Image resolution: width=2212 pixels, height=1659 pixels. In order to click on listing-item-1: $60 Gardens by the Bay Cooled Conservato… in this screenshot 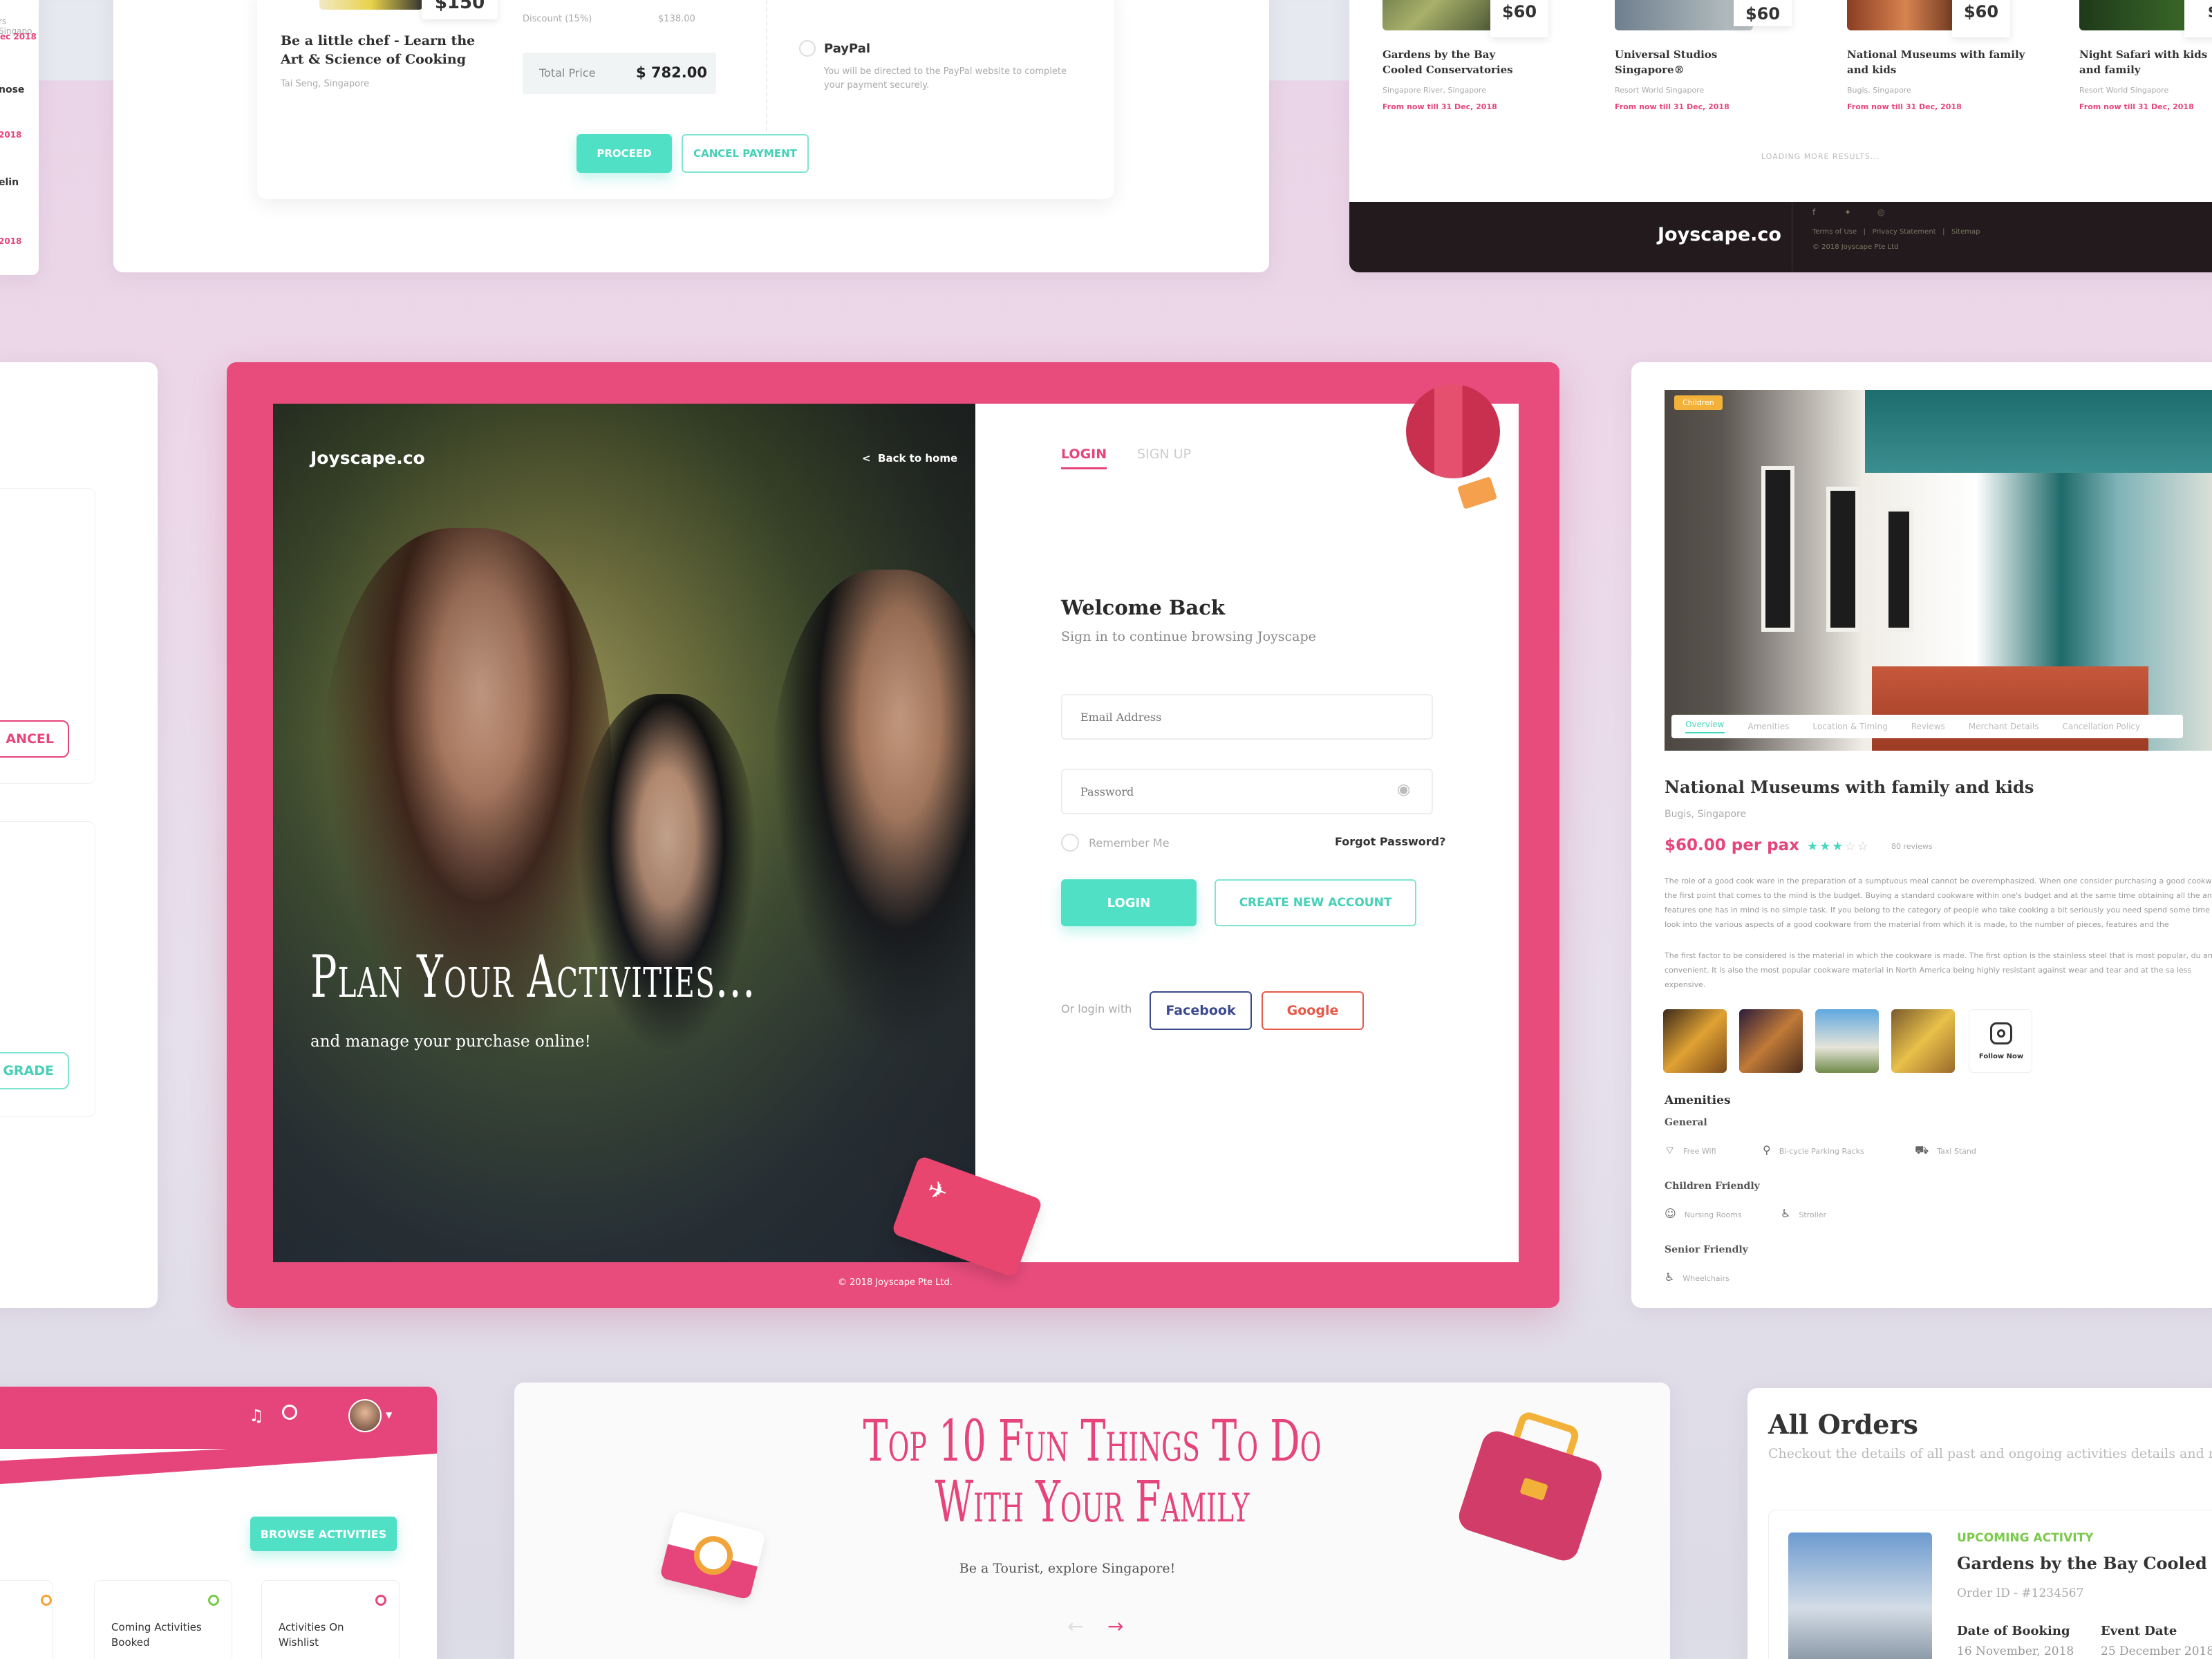, I will do `click(1486, 62)`.